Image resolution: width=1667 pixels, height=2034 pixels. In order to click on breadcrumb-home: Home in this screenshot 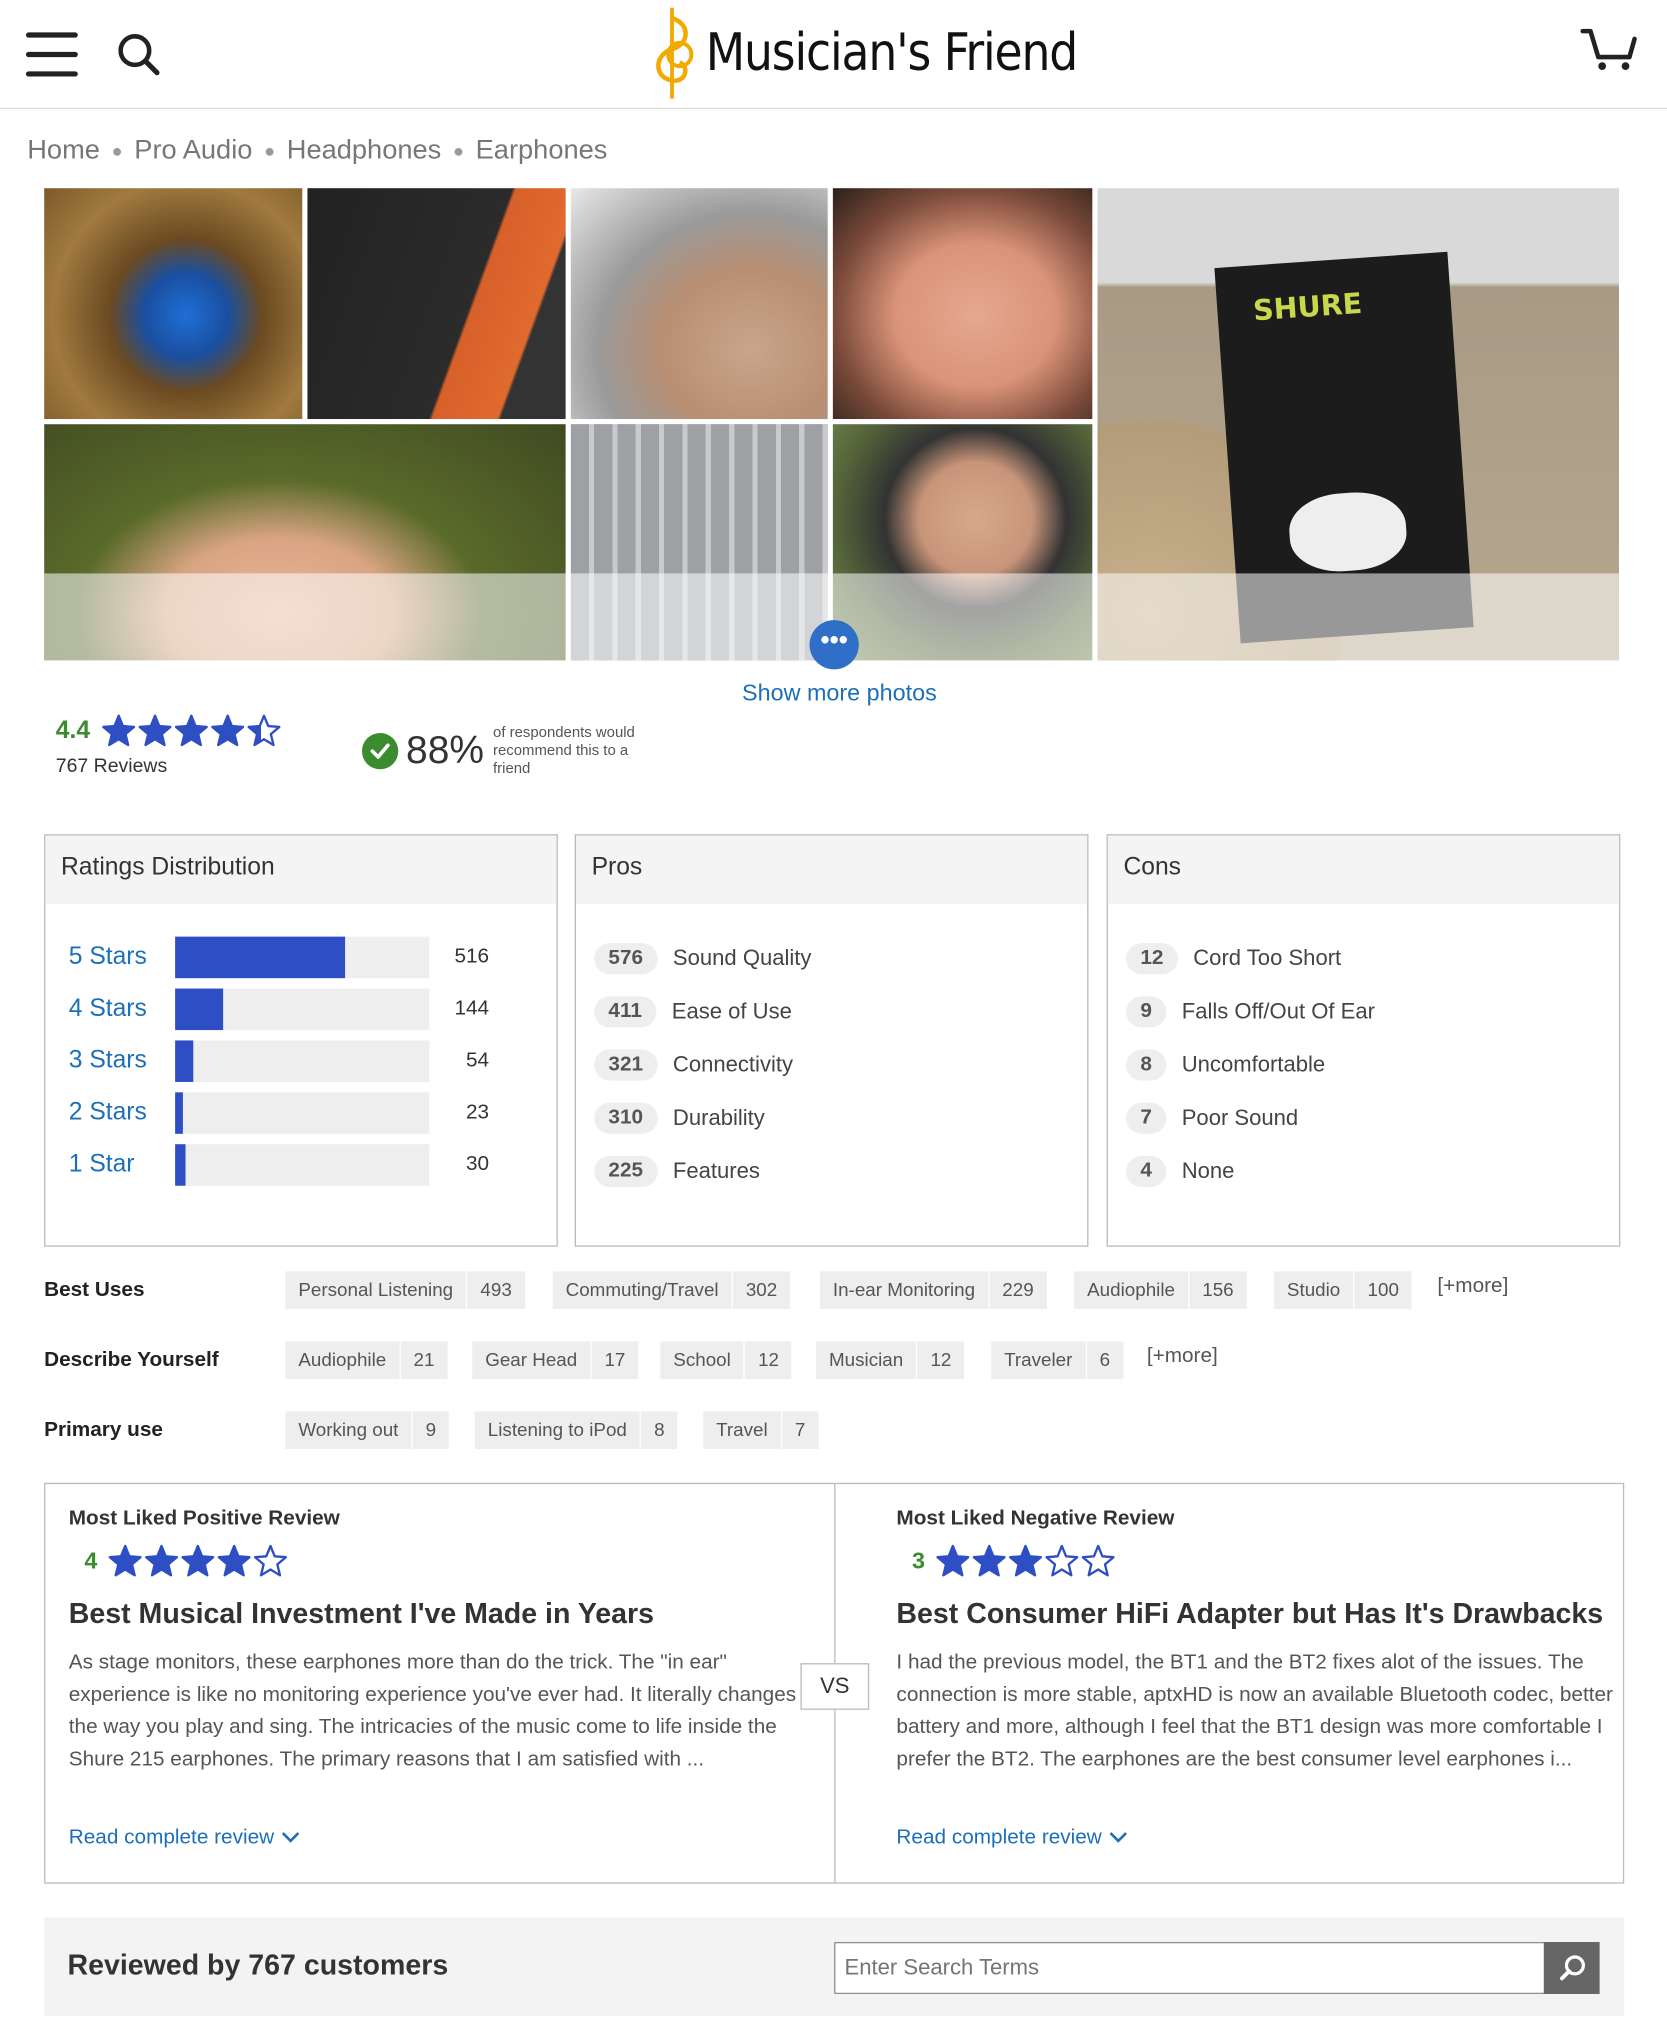, I will do `click(63, 150)`.